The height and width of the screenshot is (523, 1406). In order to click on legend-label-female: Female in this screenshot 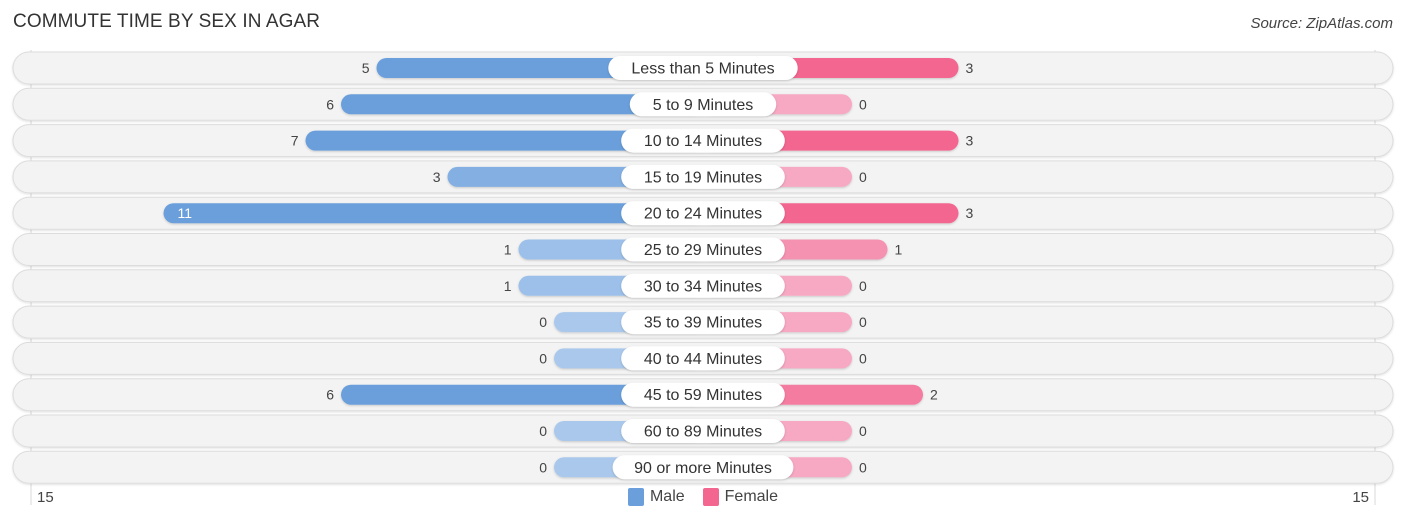, I will do `click(751, 496)`.